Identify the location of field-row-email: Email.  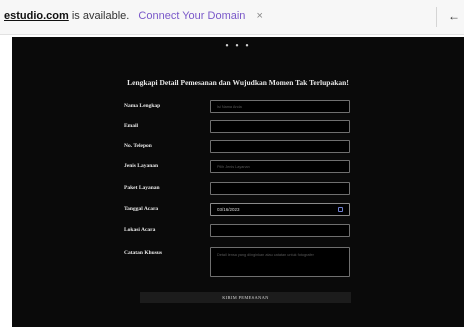
(238, 128).